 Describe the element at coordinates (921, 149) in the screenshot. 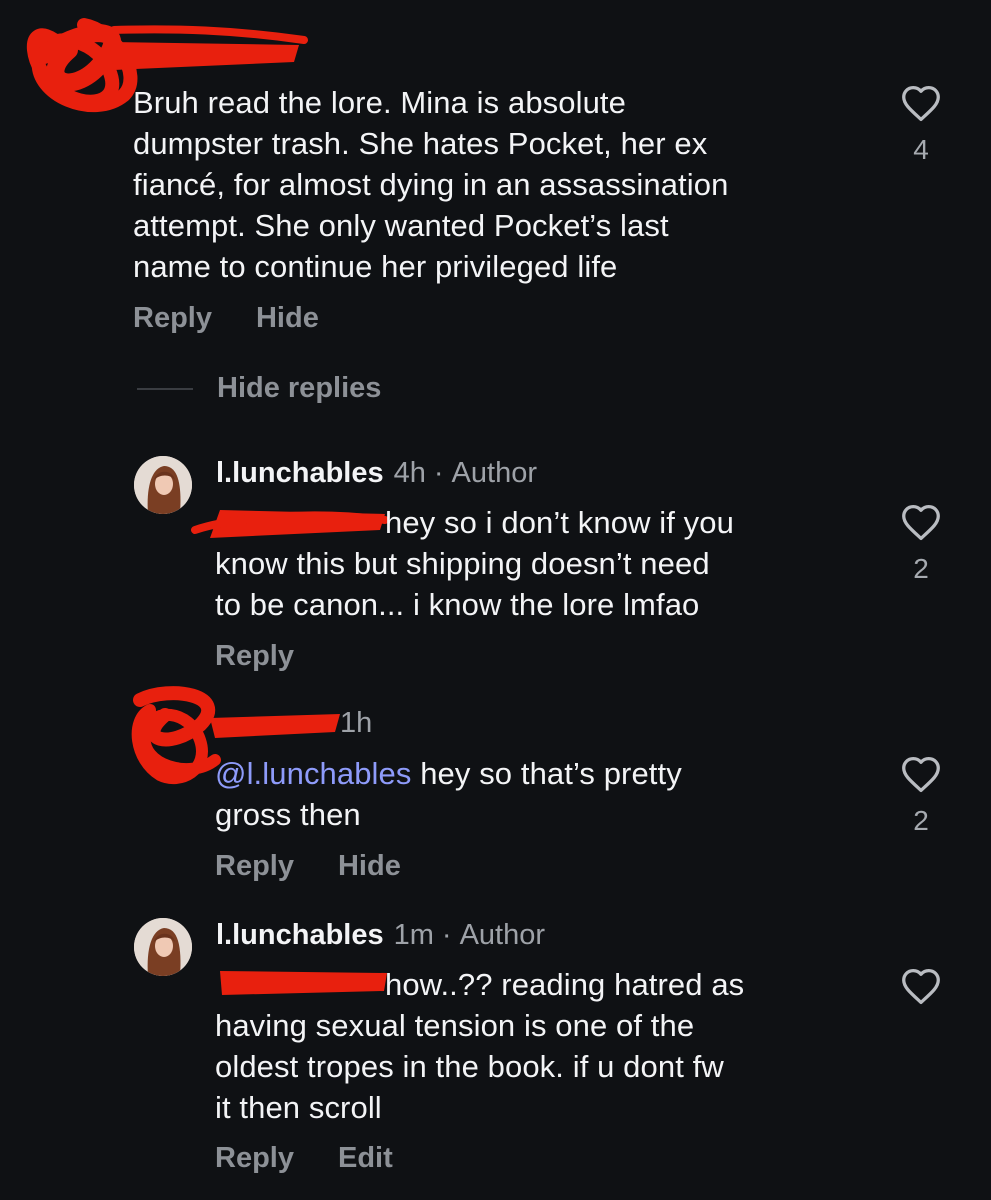

I see `like-count: 4` at that location.